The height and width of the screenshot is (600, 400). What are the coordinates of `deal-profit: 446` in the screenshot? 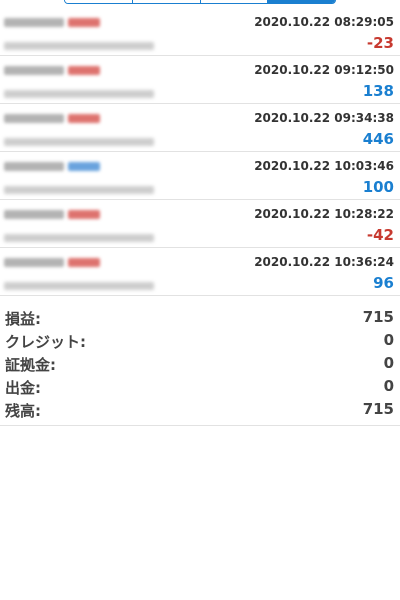 It's located at (378, 139).